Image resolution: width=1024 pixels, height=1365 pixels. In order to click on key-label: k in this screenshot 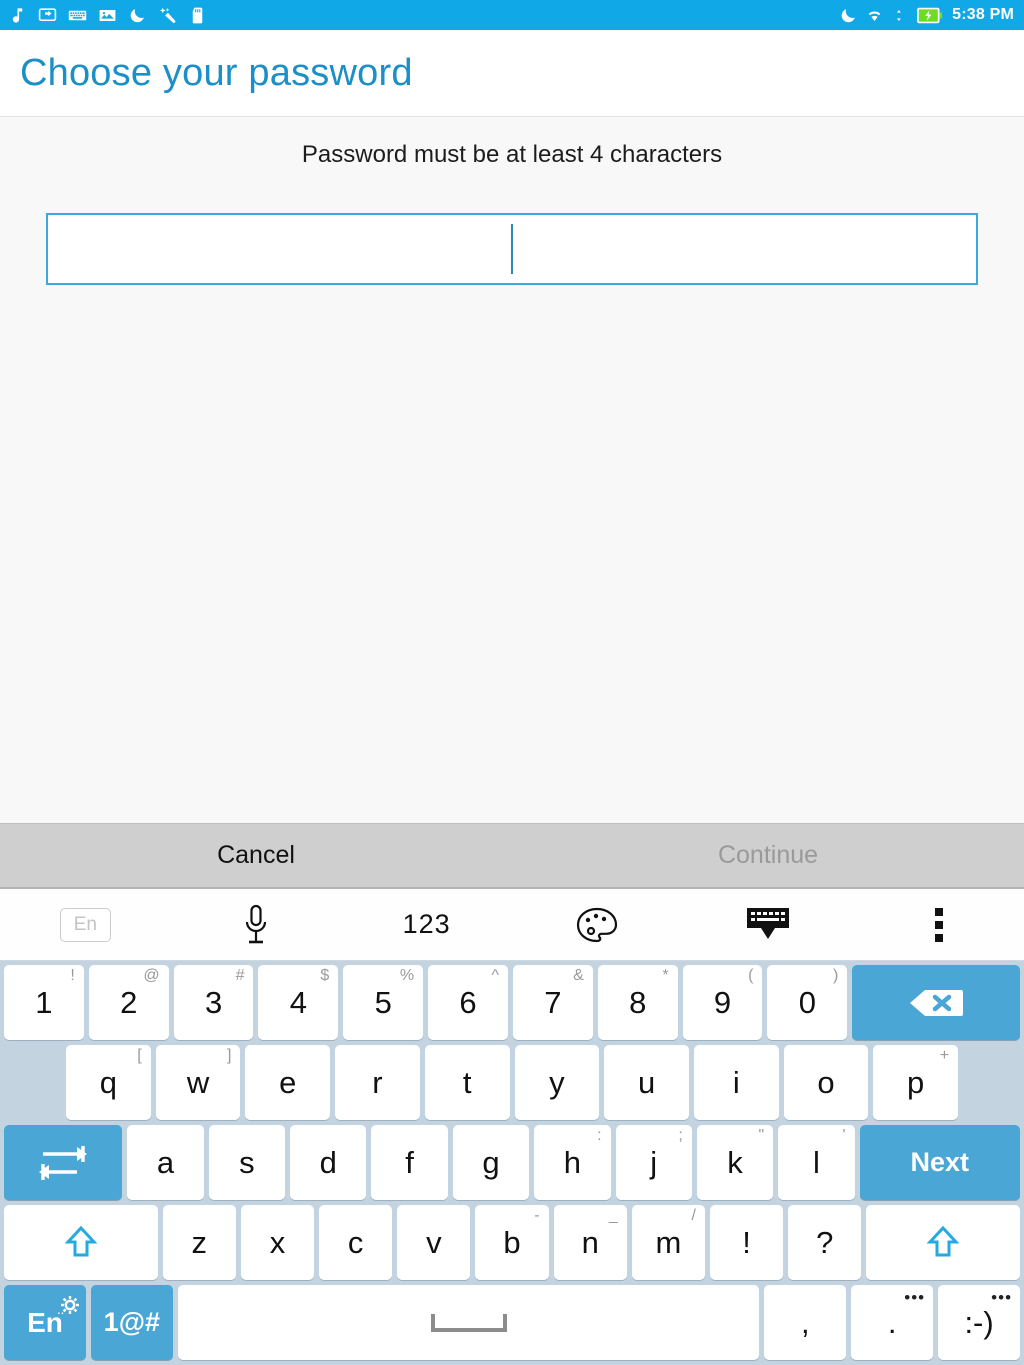, I will do `click(735, 1162)`.